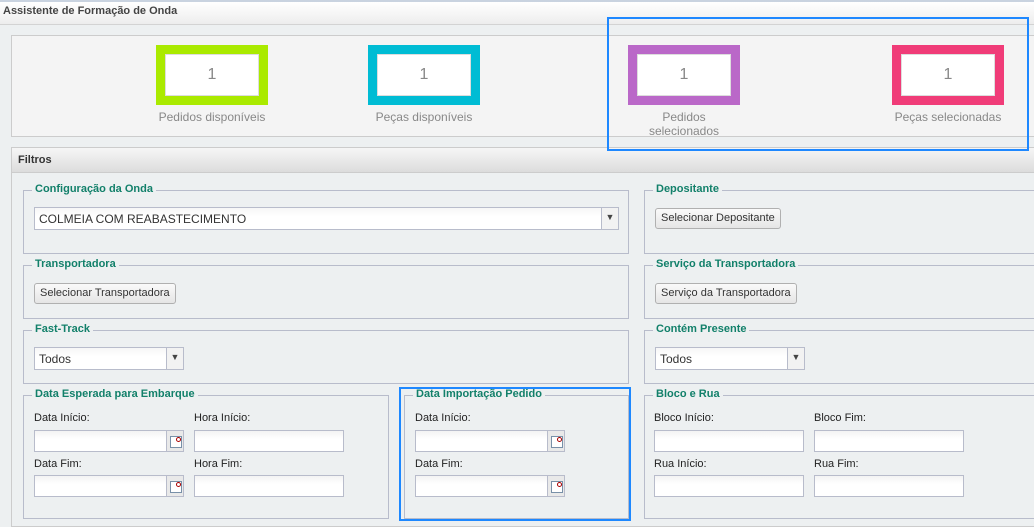  I want to click on legend: Contém Presente, so click(701, 329).